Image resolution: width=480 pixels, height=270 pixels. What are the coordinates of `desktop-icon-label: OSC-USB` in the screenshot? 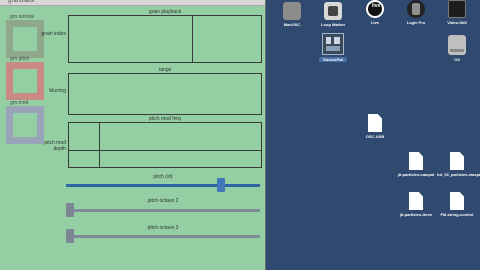 It's located at (375, 136).